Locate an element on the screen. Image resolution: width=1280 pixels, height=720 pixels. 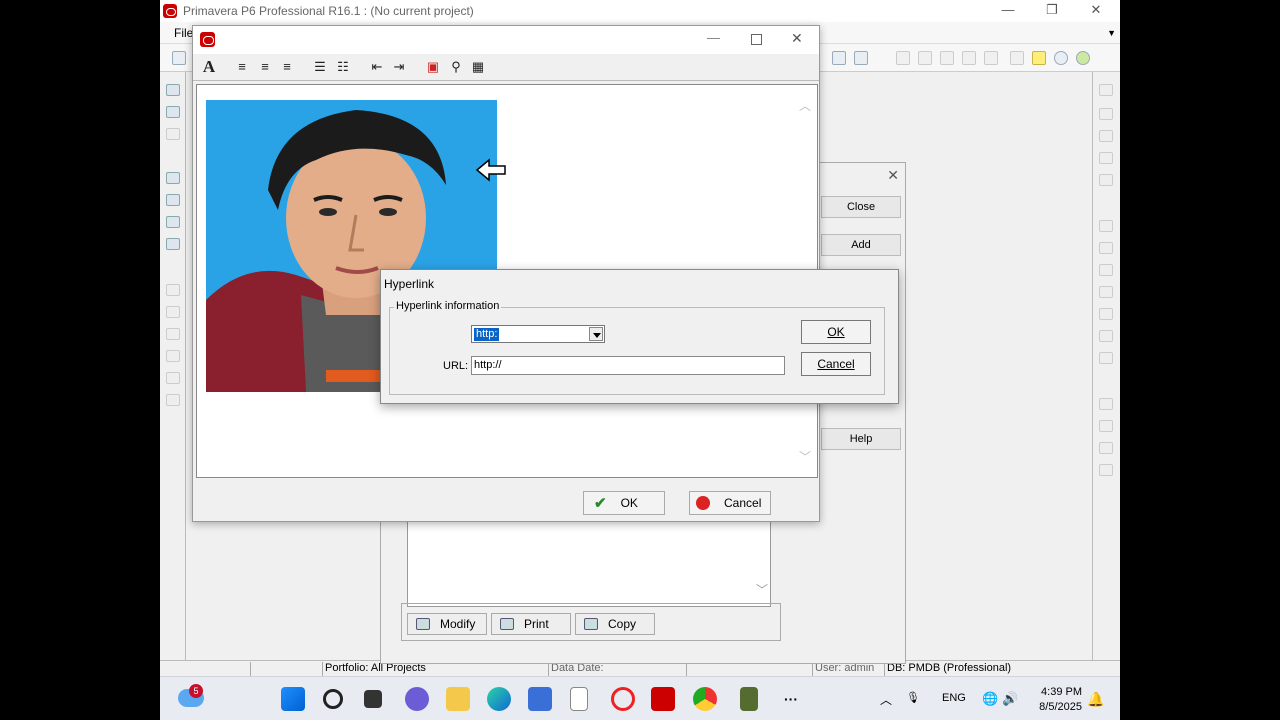
help-menu-icon is located at coordinates (1083, 58).